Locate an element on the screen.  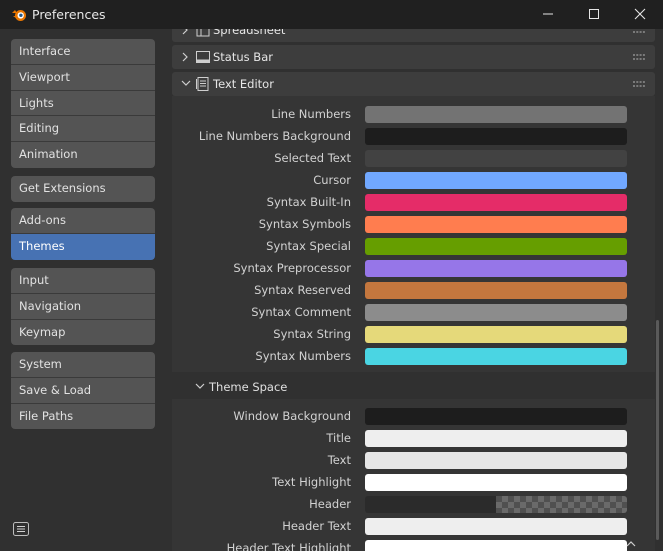
color-swatch-syntax-special is located at coordinates (496, 246).